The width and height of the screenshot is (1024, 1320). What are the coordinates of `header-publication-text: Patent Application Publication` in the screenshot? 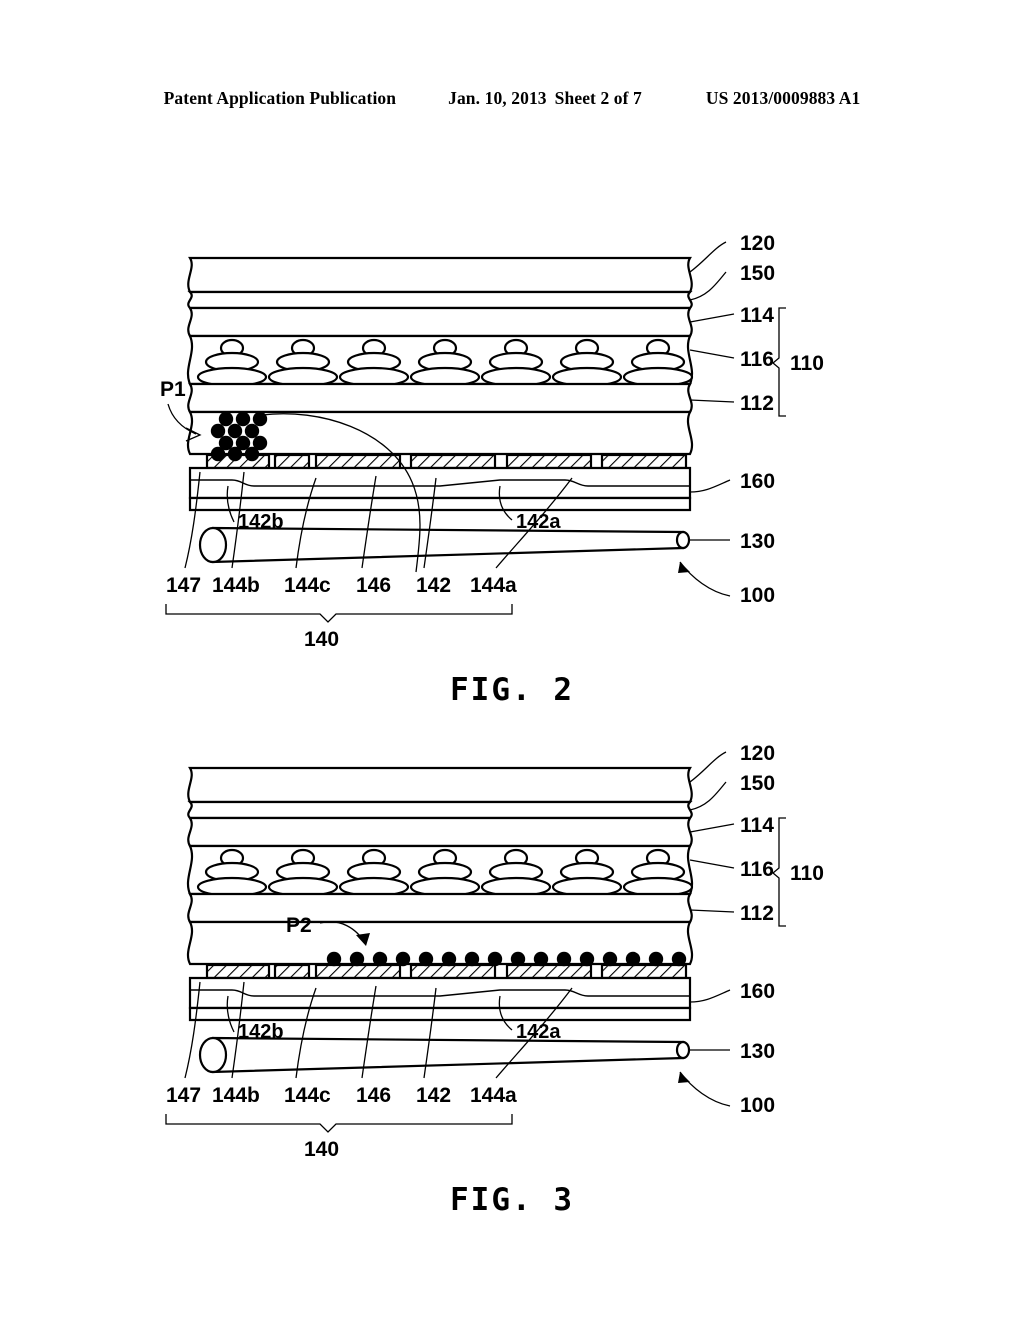 It's located at (280, 98).